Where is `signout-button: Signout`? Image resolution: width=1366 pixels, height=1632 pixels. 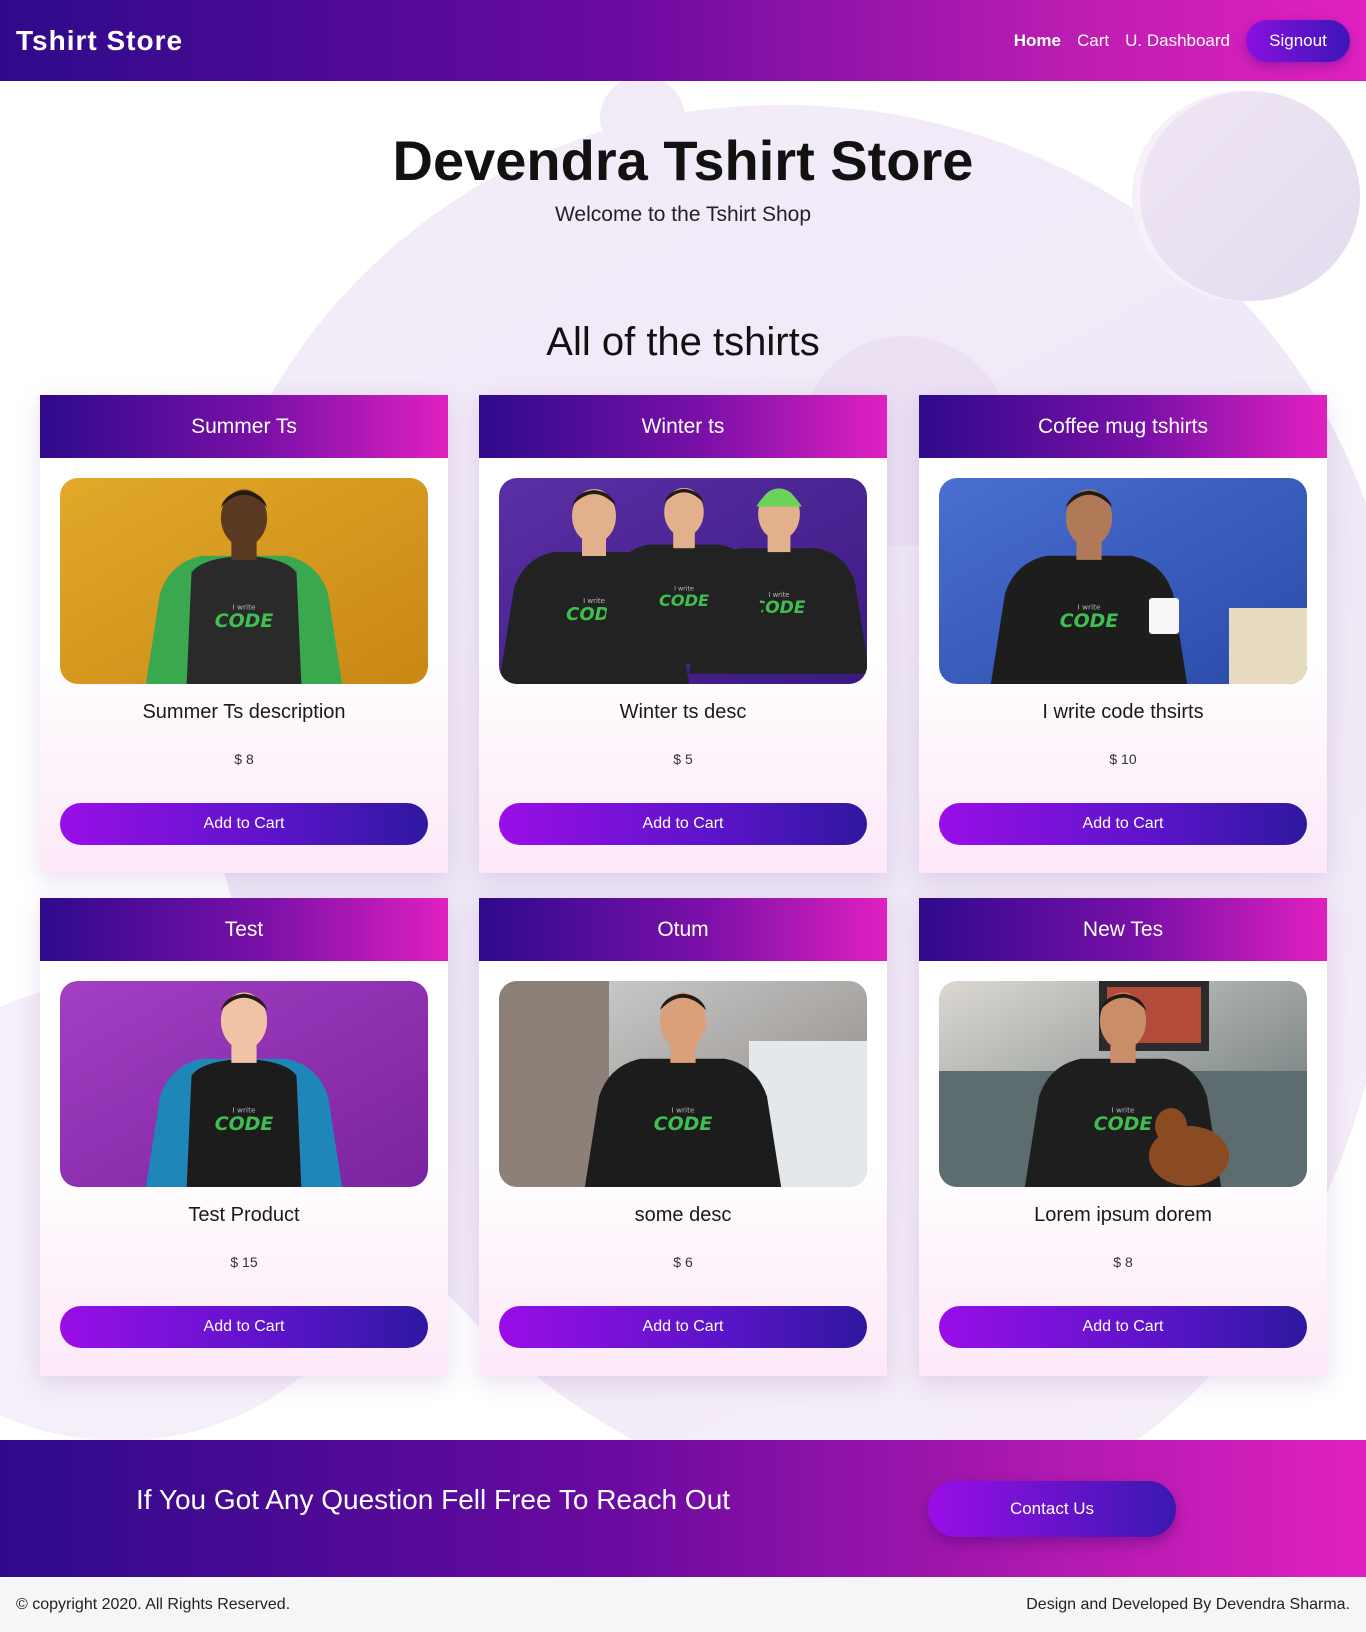 signout-button: Signout is located at coordinates (1298, 40).